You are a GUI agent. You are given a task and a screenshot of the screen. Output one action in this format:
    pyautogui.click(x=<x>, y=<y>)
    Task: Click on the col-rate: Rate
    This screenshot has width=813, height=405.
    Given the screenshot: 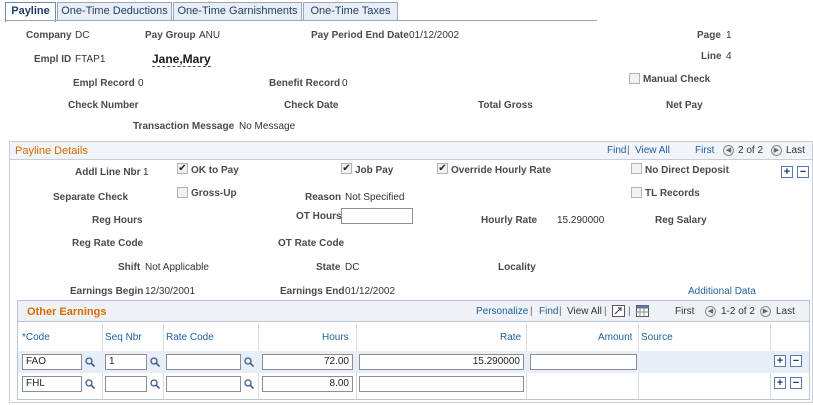 What is the action you would take?
    pyautogui.click(x=510, y=339)
    